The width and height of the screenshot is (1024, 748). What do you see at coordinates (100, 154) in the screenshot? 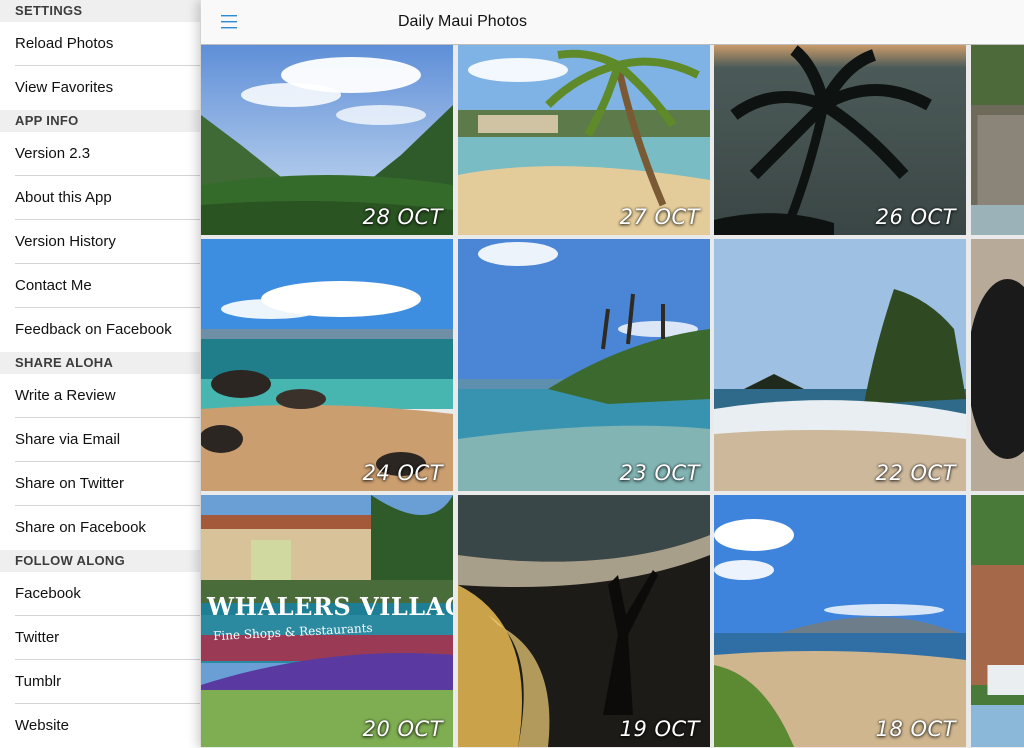
I see `menu-item-version-2-3: Version 2.3` at bounding box center [100, 154].